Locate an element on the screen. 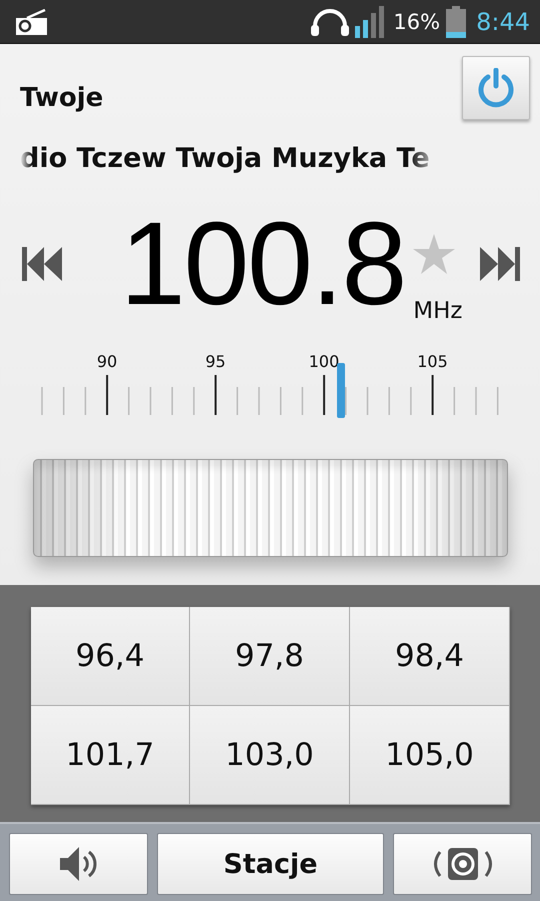 The height and width of the screenshot is (901, 540). speaker-output-button is located at coordinates (462, 864).